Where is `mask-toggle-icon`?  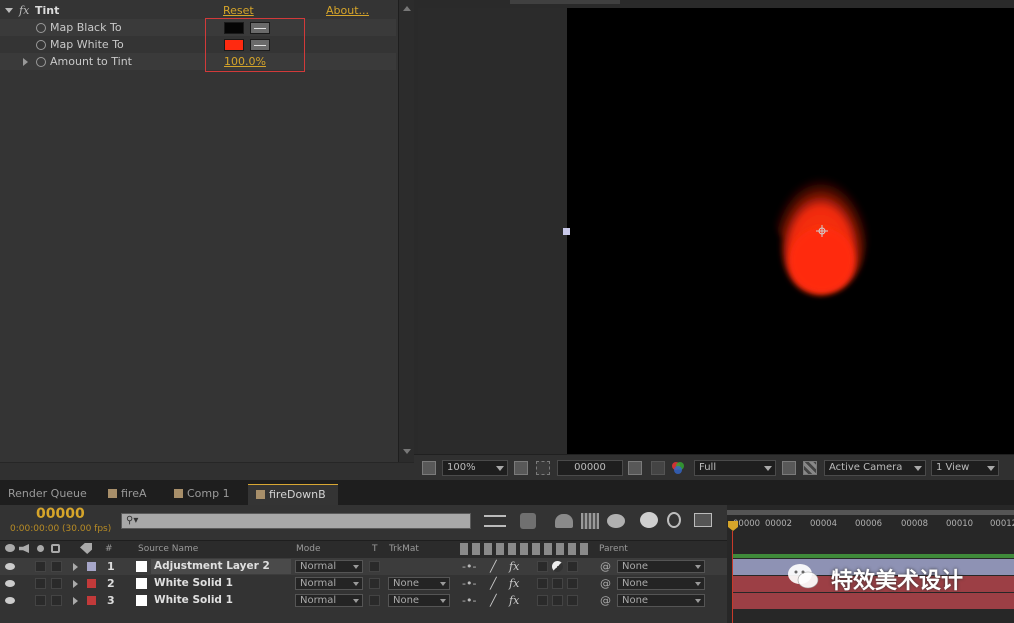
mask-toggle-icon is located at coordinates (543, 468).